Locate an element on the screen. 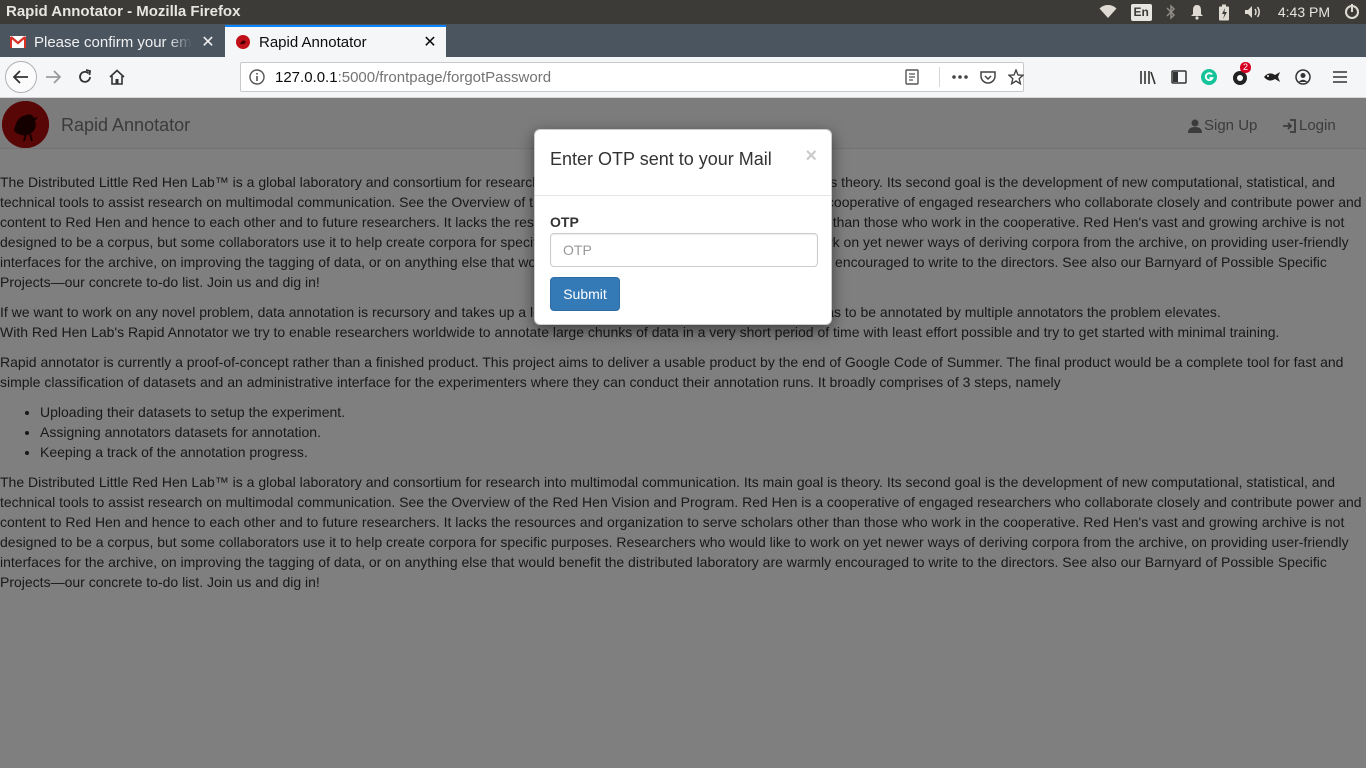 The width and height of the screenshot is (1366, 768). extension-badge-icon: 2 is located at coordinates (1241, 74).